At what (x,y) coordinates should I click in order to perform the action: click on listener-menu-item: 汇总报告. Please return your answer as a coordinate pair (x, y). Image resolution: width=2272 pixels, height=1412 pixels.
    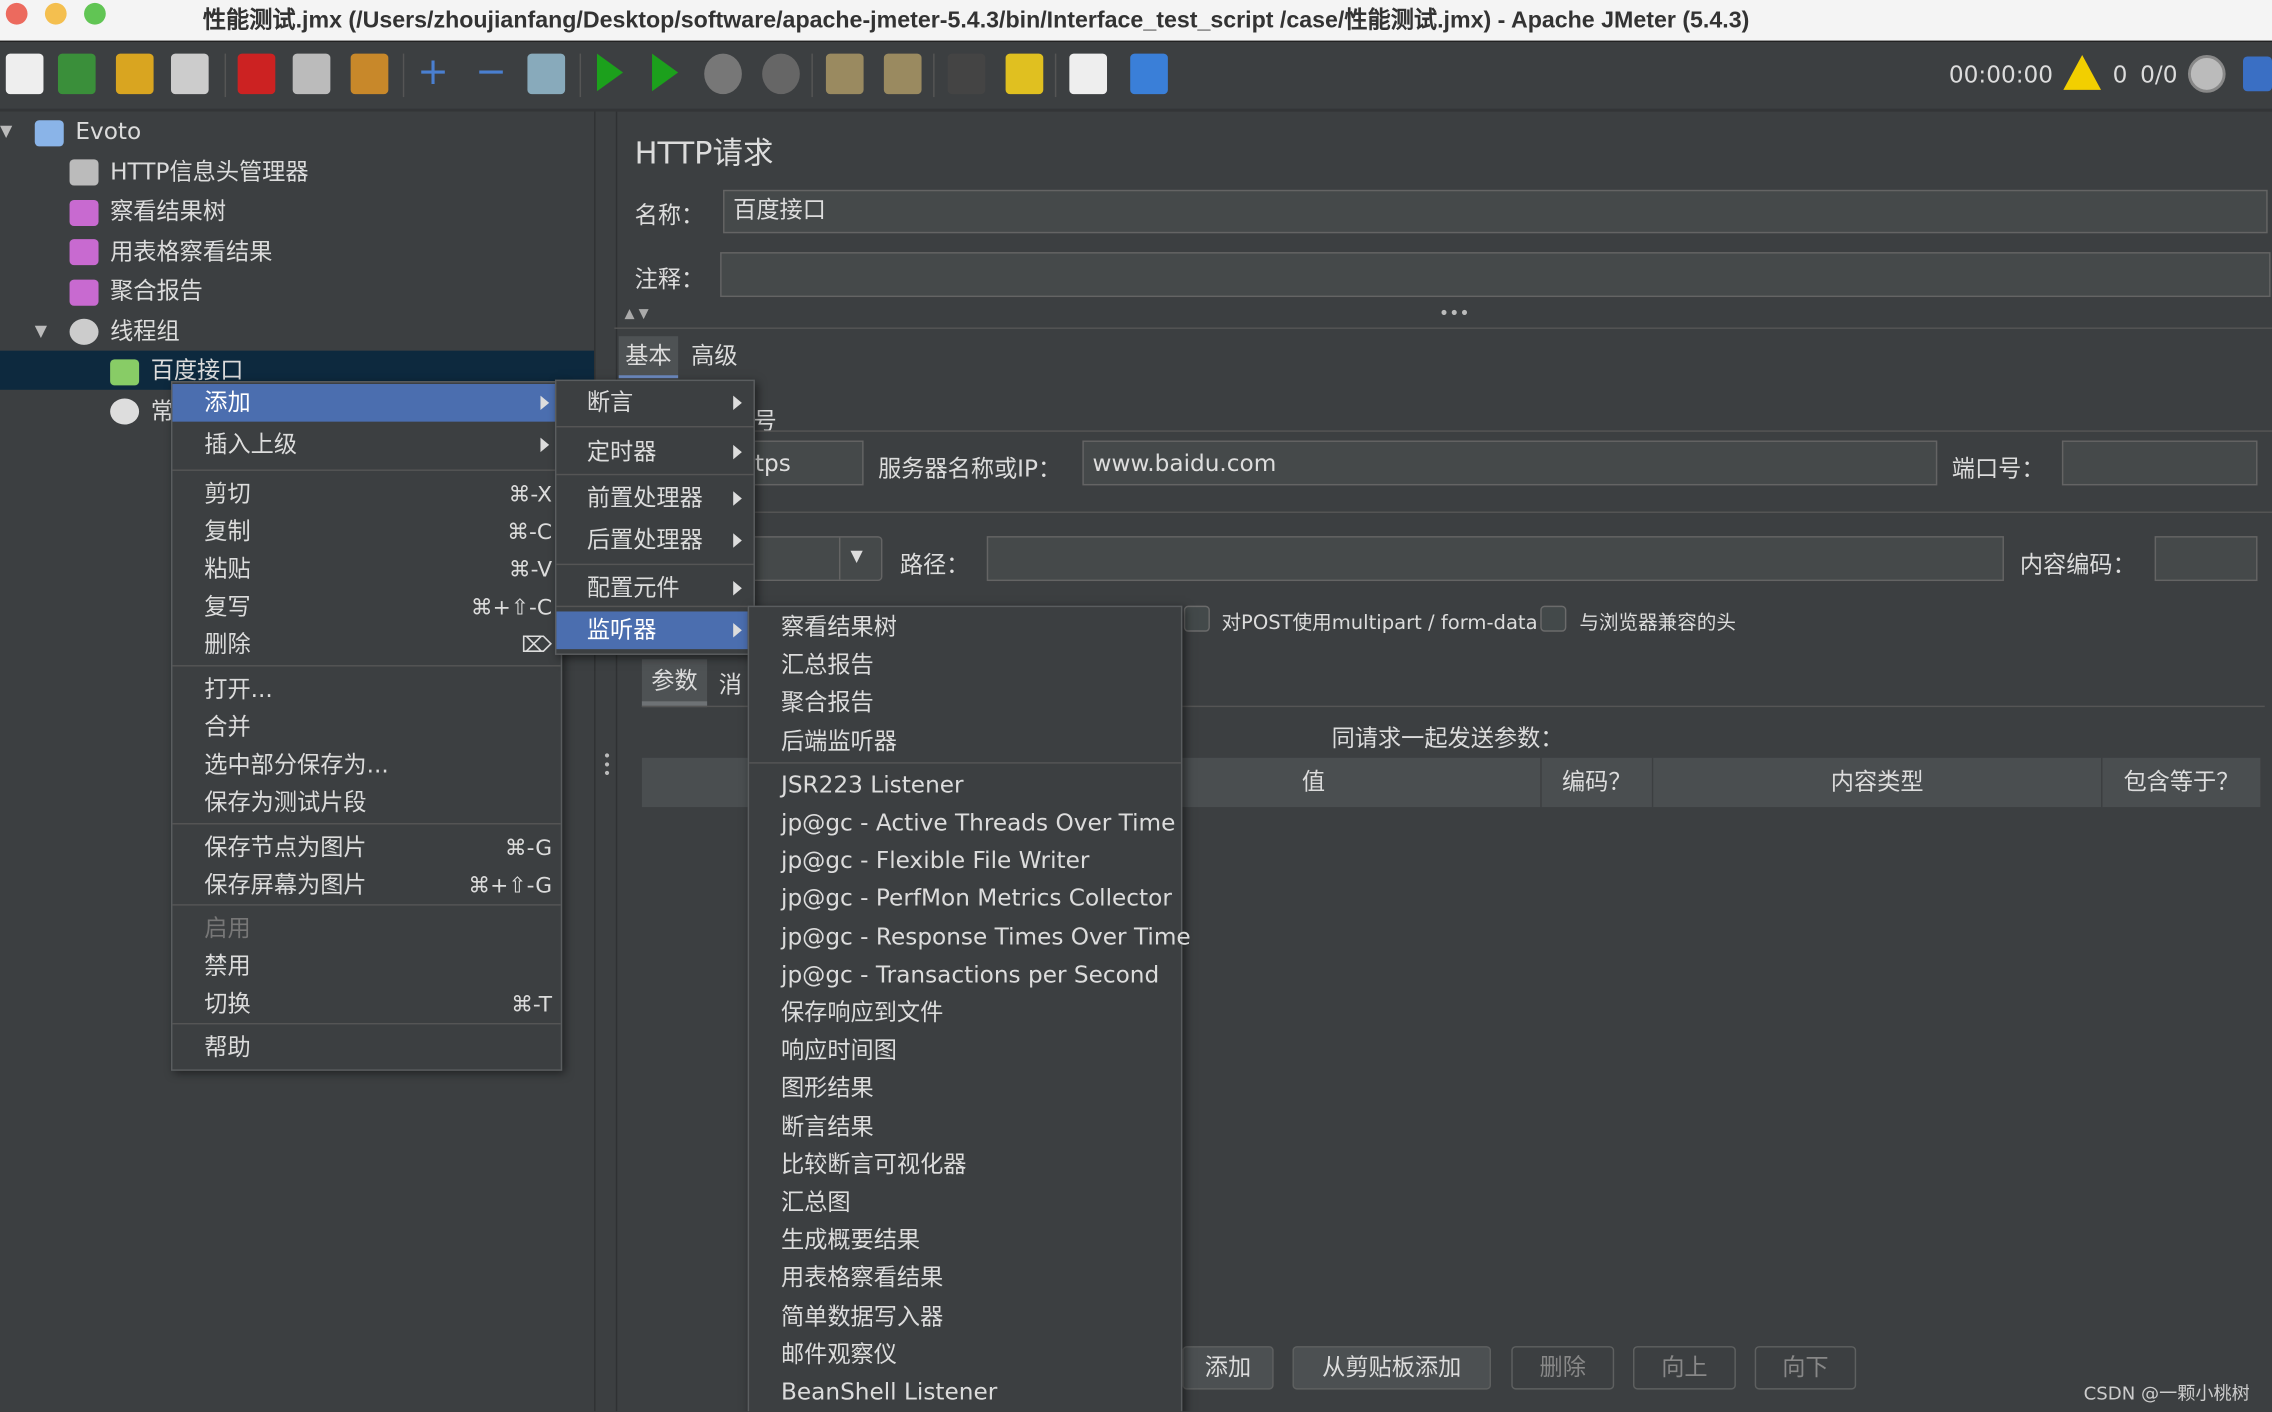
    Looking at the image, I should click on (965, 666).